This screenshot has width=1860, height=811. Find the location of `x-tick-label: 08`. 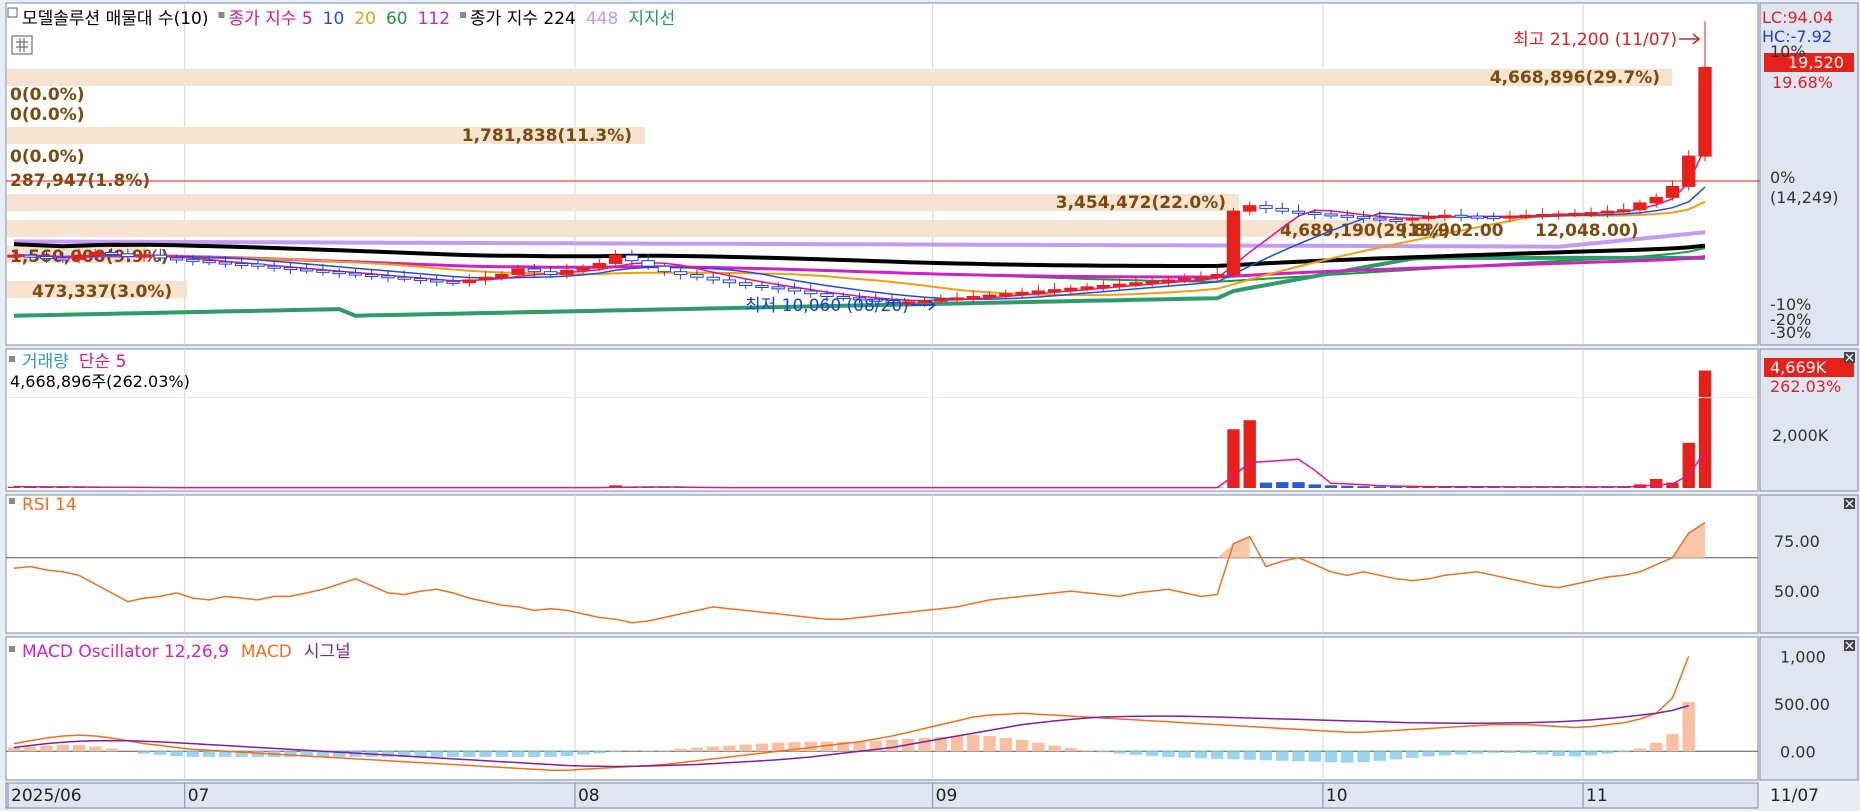

x-tick-label: 08 is located at coordinates (589, 796).